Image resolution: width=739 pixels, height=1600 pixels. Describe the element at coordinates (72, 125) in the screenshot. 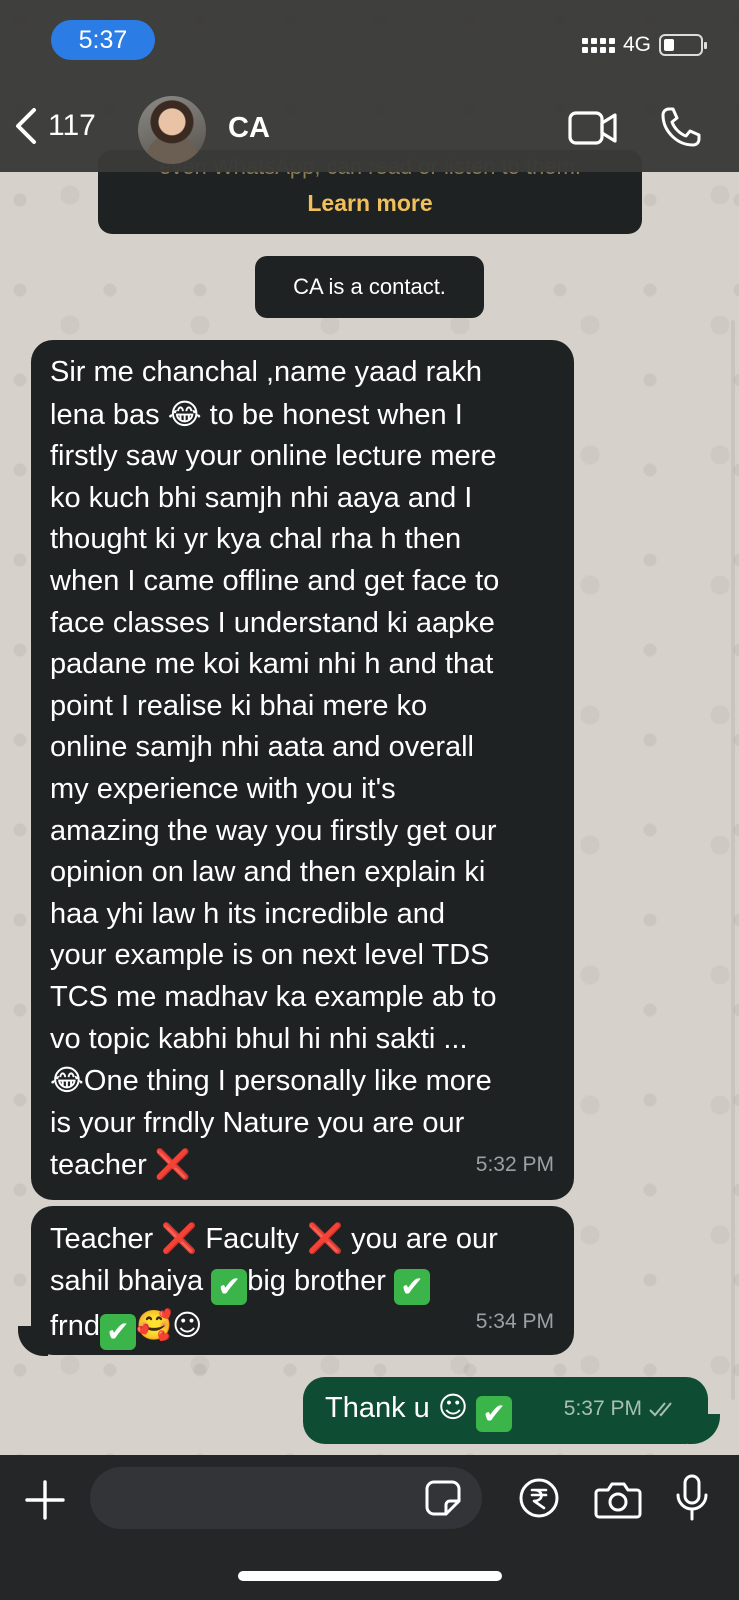

I see `unread-chats-count: 117` at that location.